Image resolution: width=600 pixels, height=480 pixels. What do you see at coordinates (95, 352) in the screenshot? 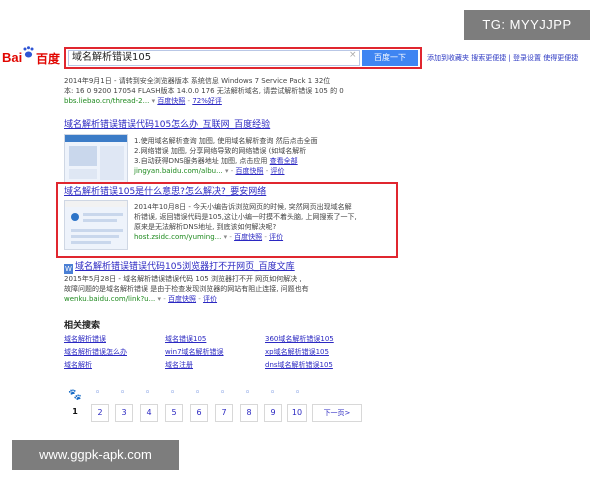
I see `related-search-link: 域名解析错误怎么办` at bounding box center [95, 352].